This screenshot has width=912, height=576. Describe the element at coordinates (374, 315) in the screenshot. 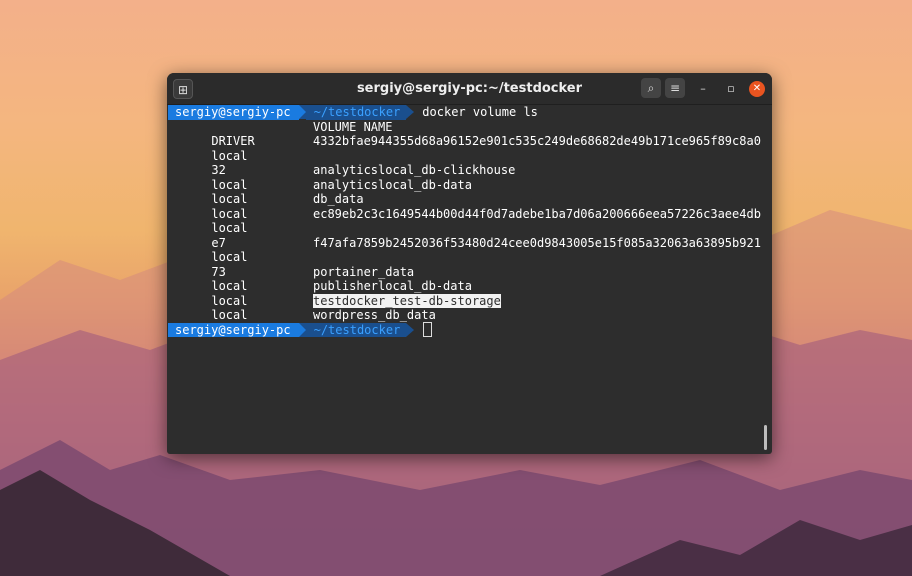

I see `row-volume-name: wordpress_db_data` at that location.